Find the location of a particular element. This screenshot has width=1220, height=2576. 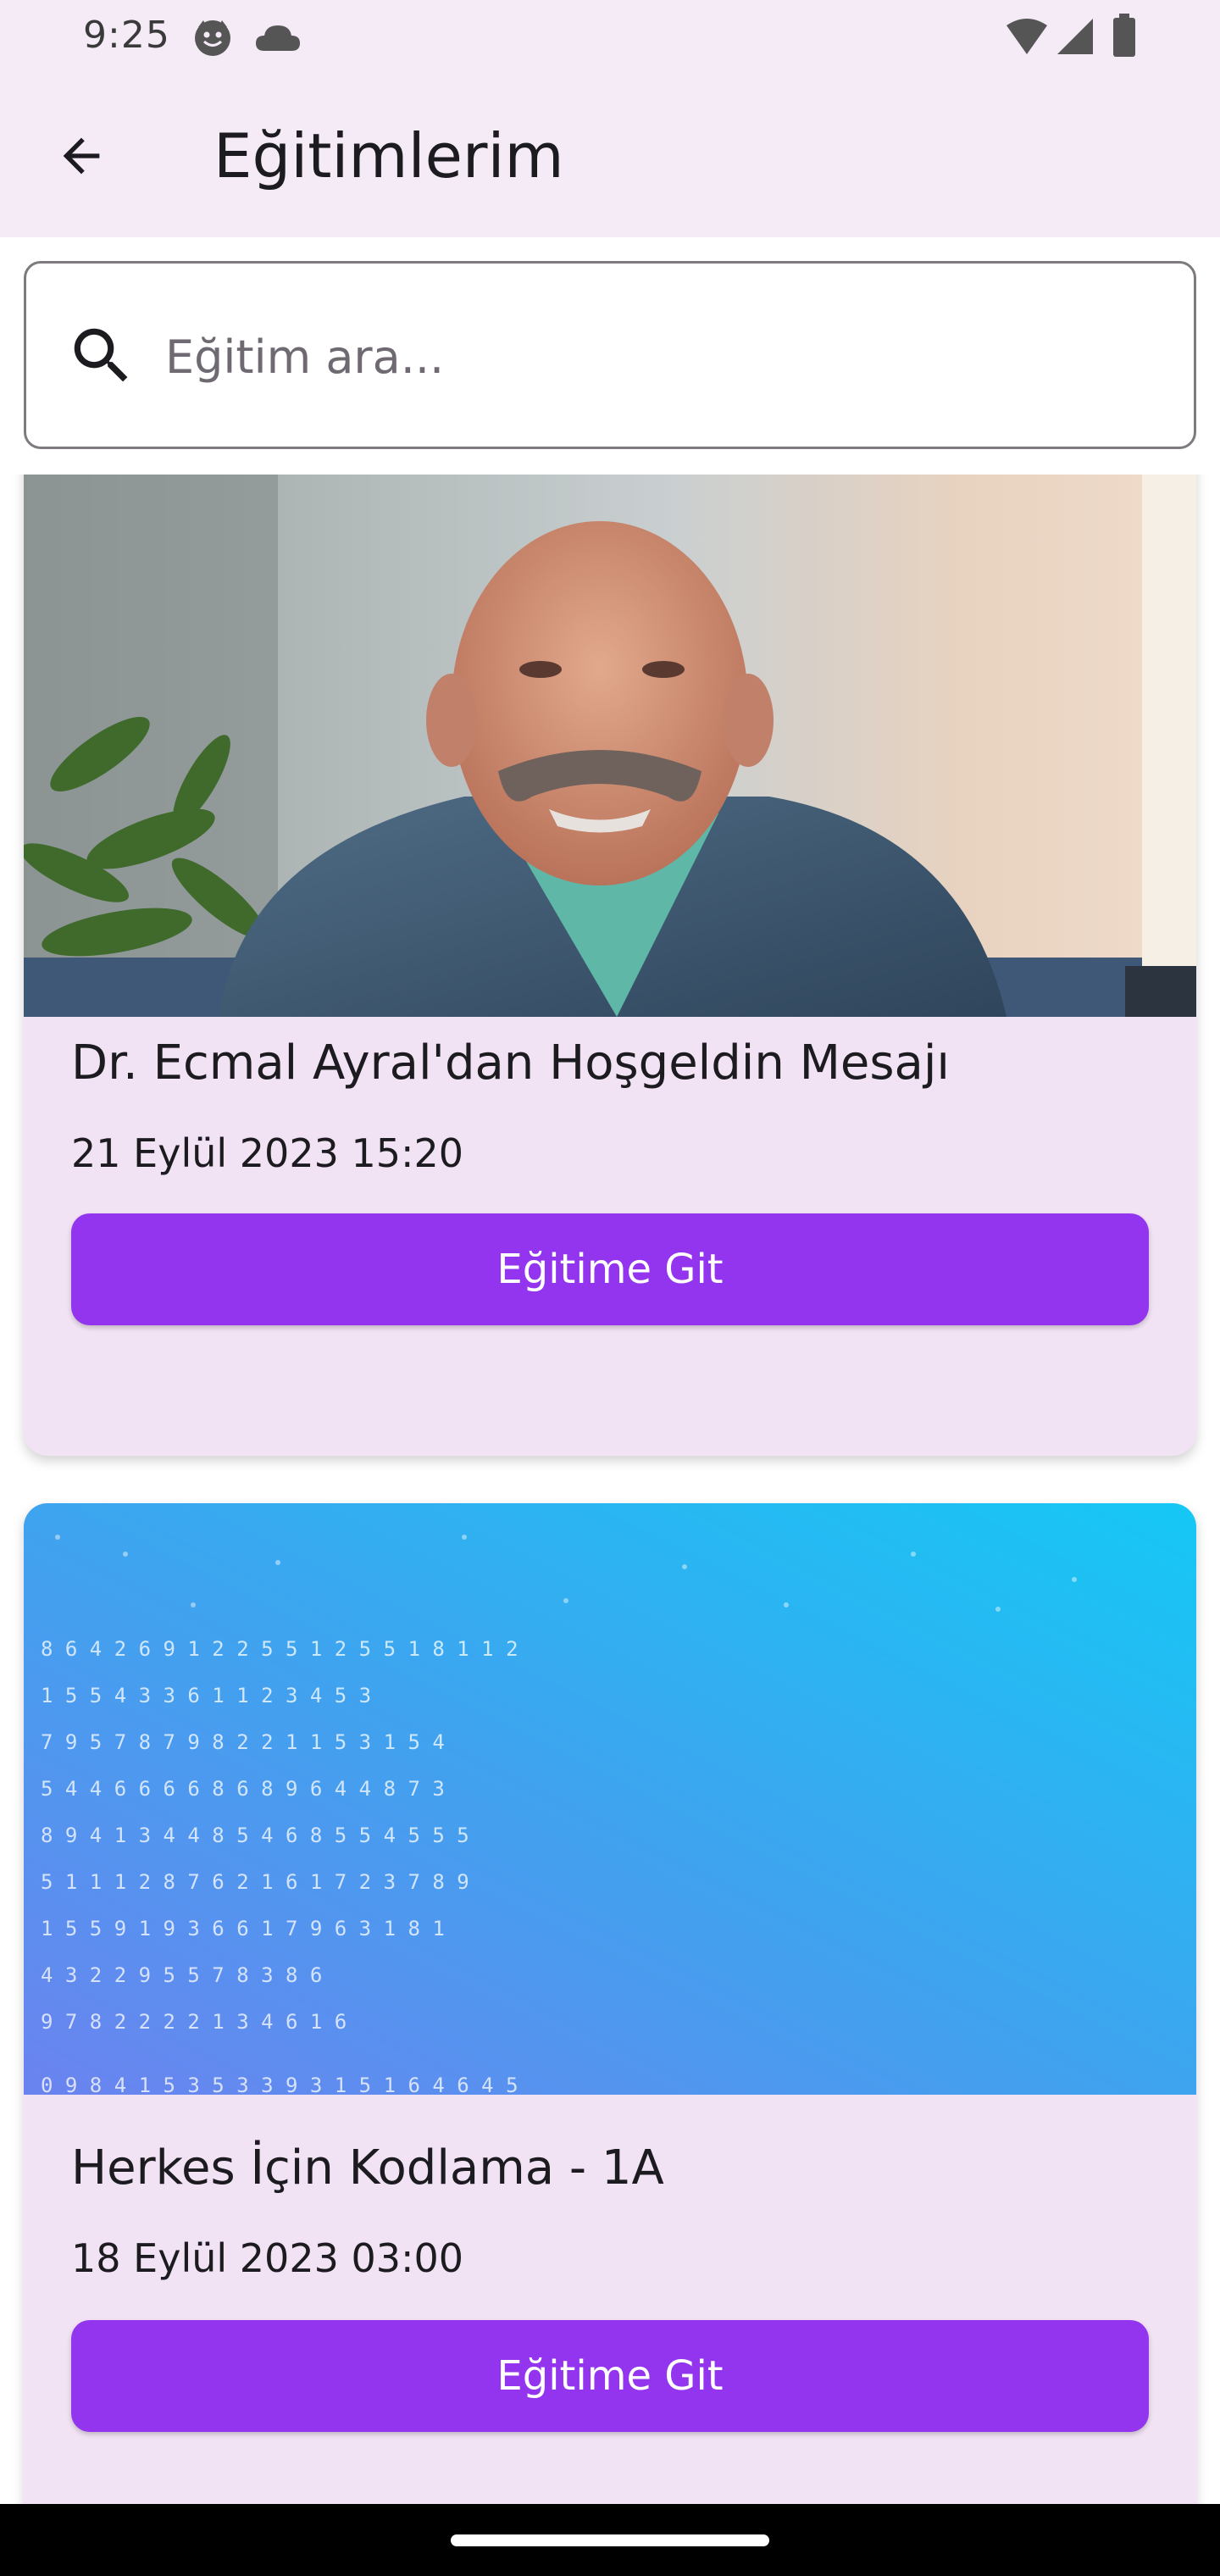

training-date: 21 Eylül 2023 15:20 is located at coordinates (267, 1153).